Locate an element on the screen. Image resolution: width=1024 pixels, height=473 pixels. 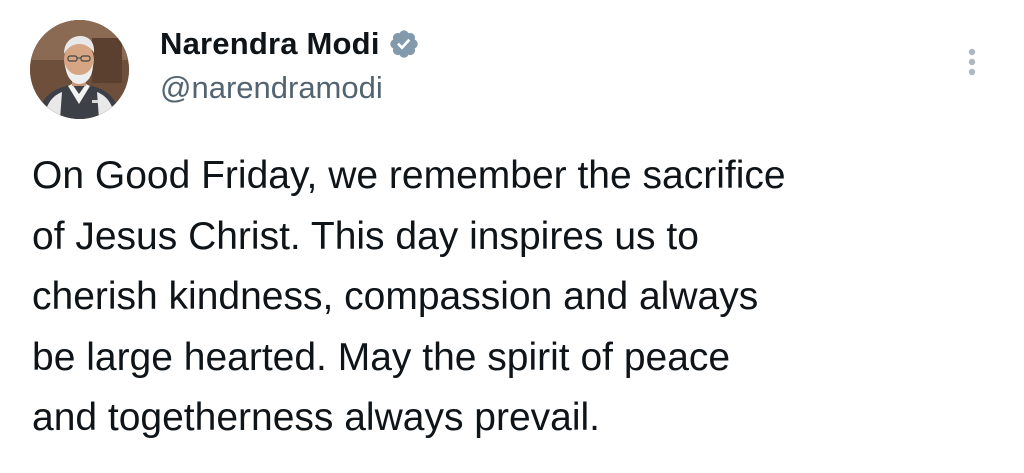
tweet-text-line: and togetherness always prevail. is located at coordinates (316, 417).